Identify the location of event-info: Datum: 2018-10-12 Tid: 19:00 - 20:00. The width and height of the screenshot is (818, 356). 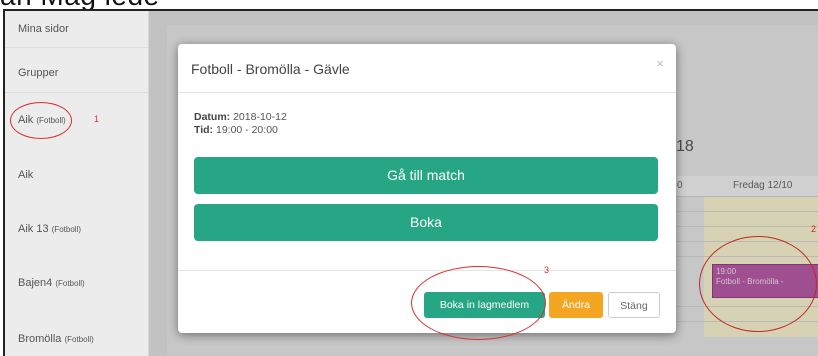
(240, 123).